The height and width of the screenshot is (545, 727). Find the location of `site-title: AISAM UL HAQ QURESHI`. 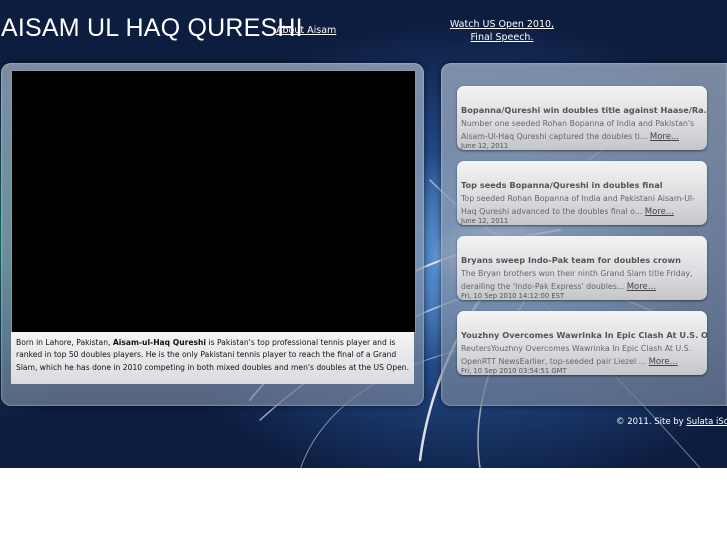

site-title: AISAM UL HAQ QURESHI is located at coordinates (152, 28).